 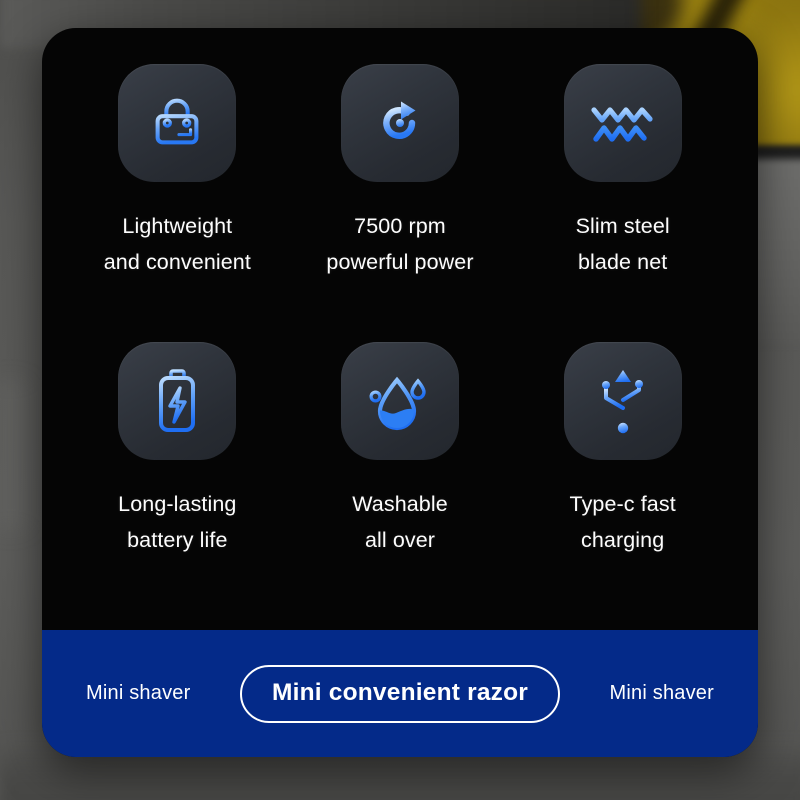 I want to click on feature-caption-line2: blade net, so click(x=622, y=262).